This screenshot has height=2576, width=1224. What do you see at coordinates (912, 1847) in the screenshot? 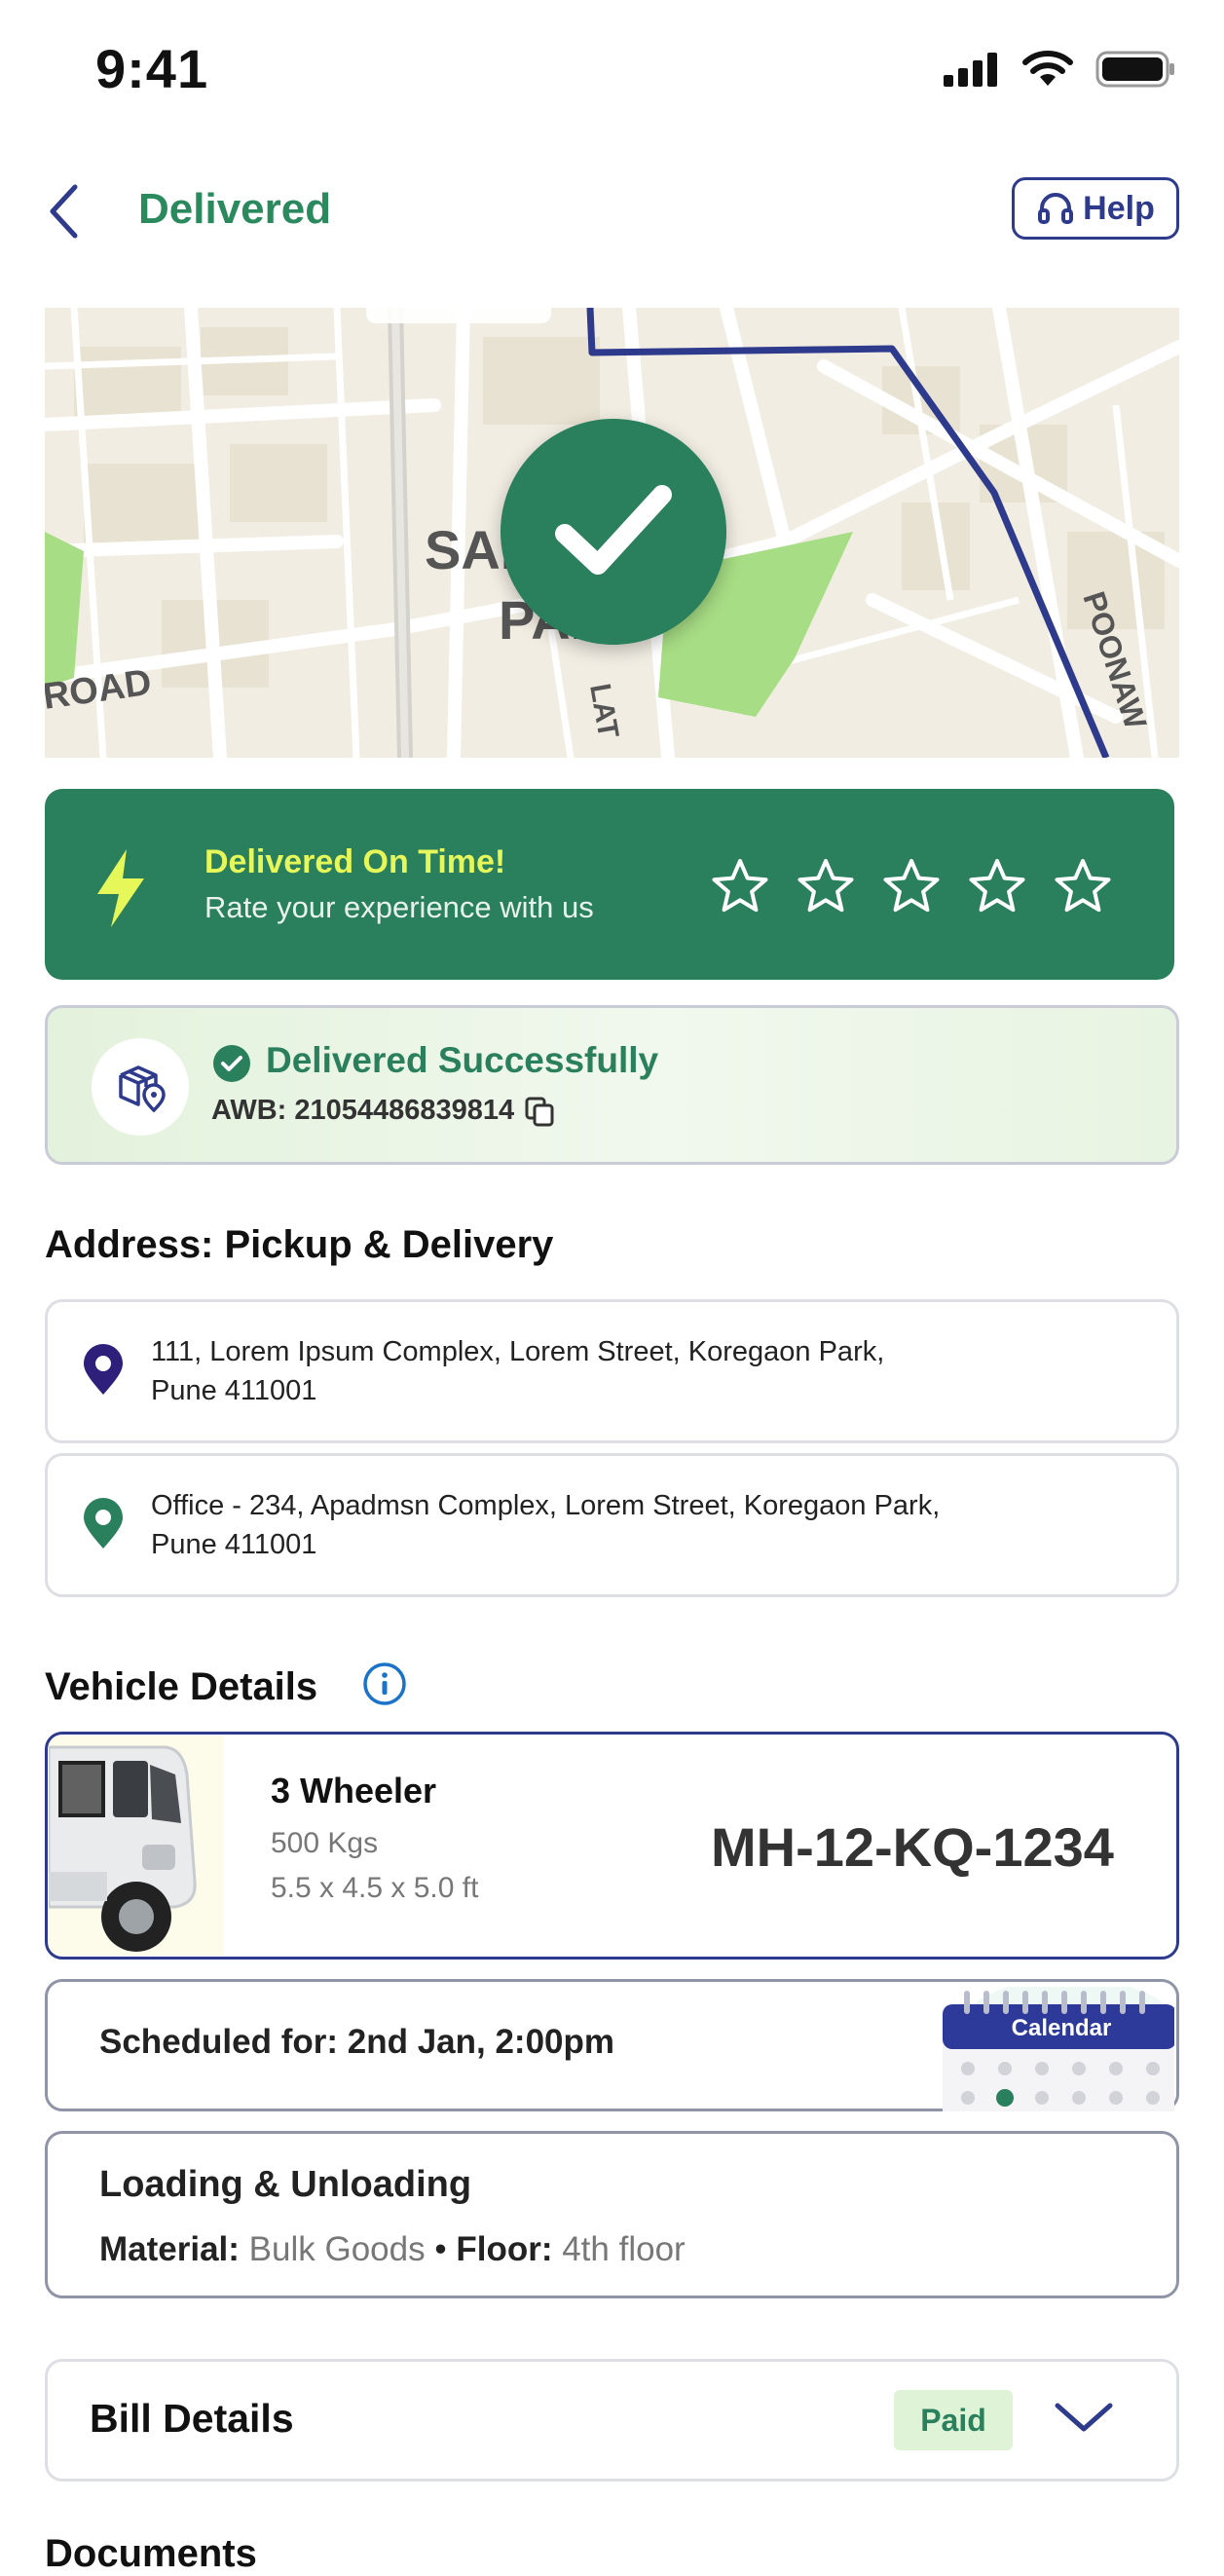
I see `vehicle-plate-number: MH-12-KQ-1234` at bounding box center [912, 1847].